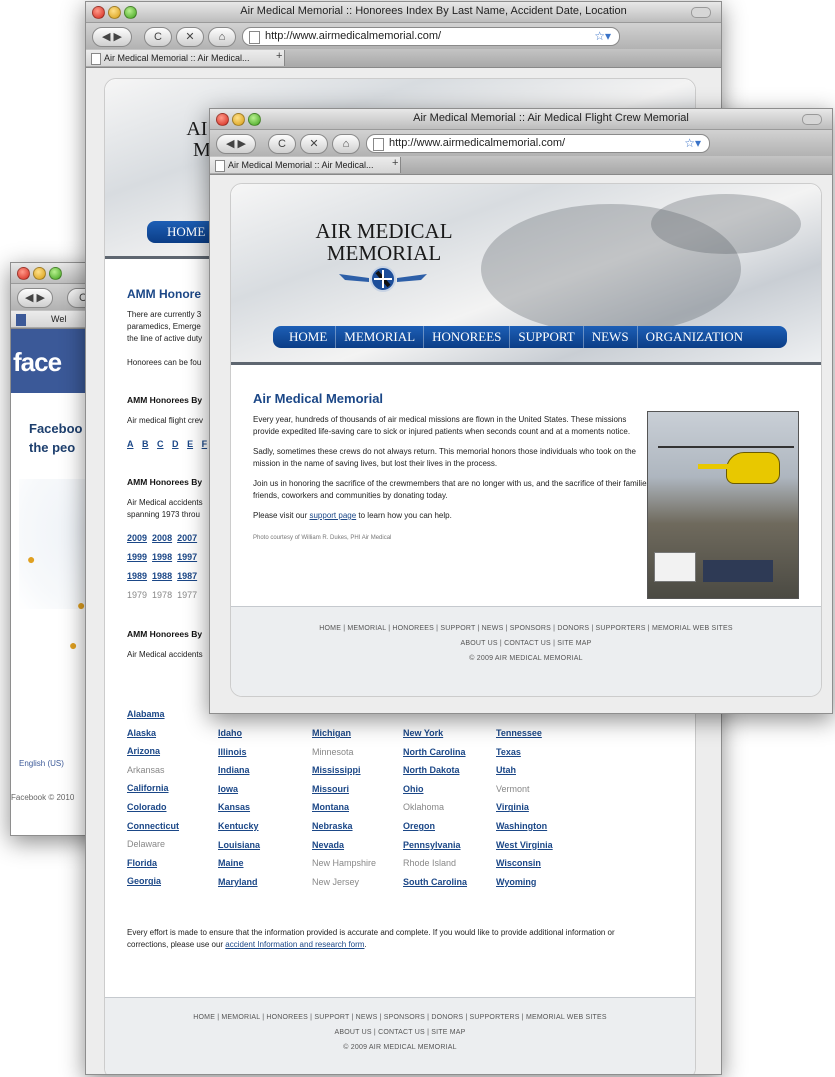 This screenshot has width=835, height=1077. I want to click on state-link: Florida, so click(153, 863).